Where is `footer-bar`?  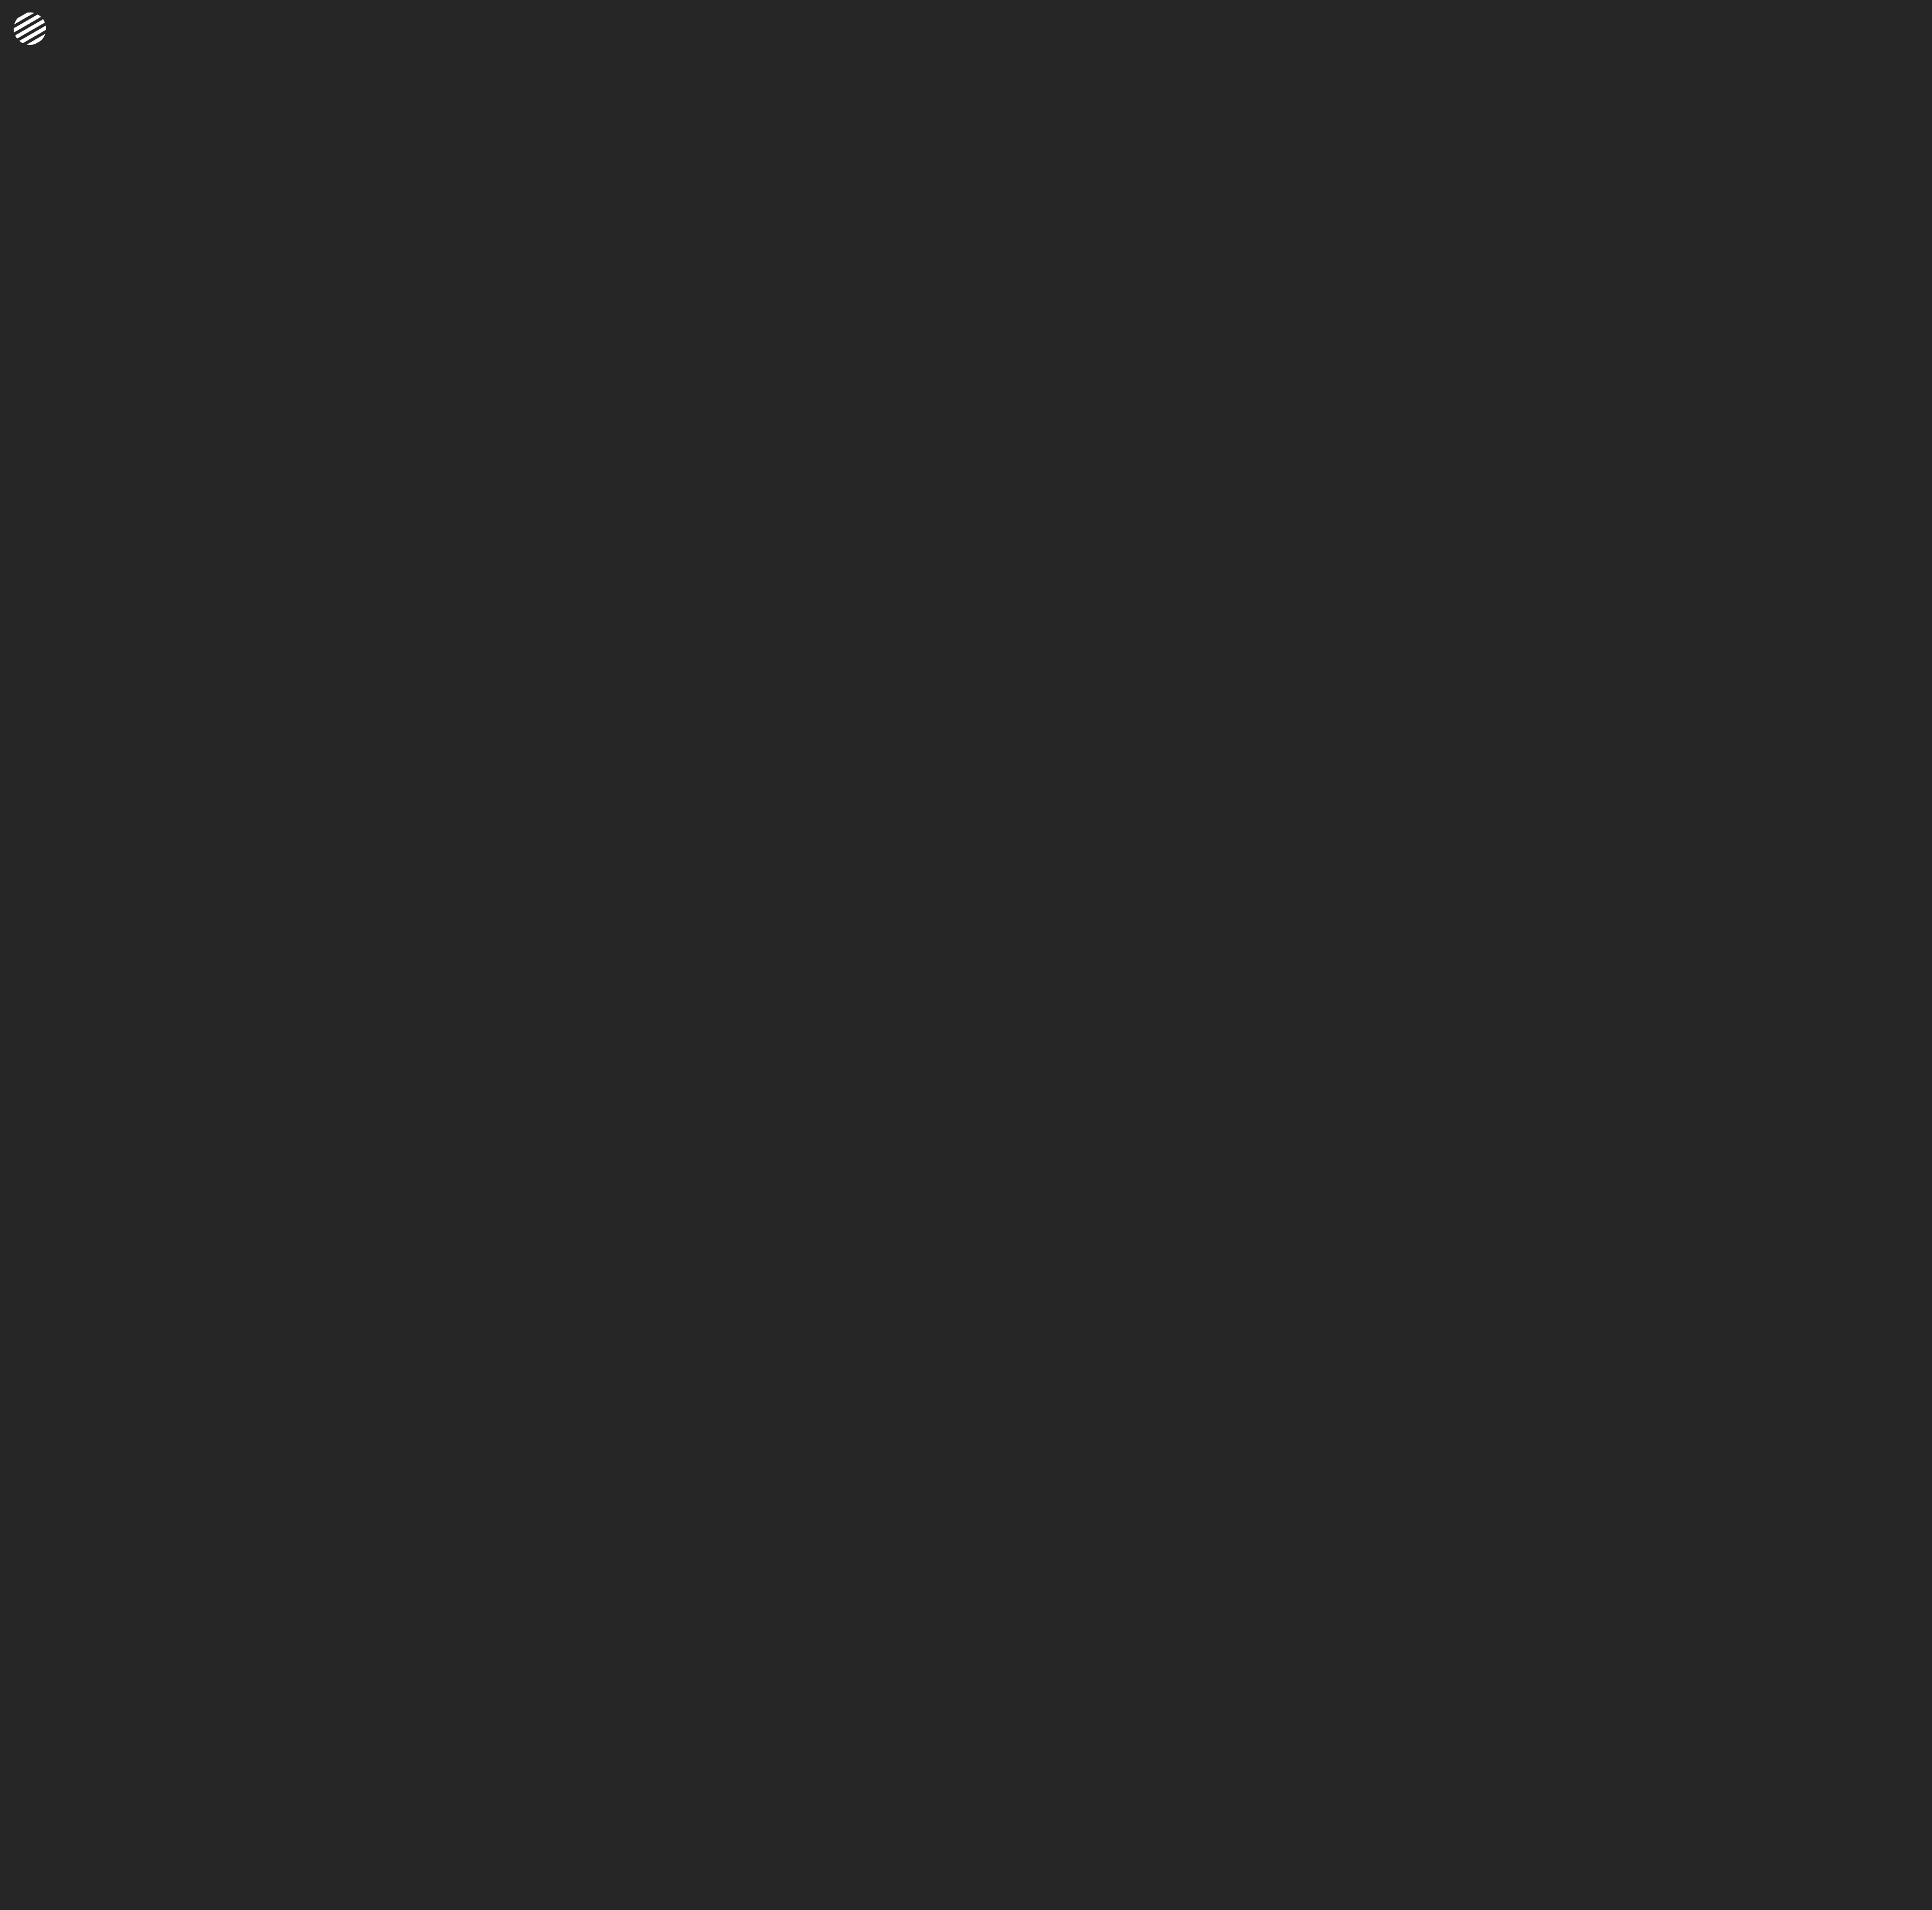
footer-bar is located at coordinates (966, 1898).